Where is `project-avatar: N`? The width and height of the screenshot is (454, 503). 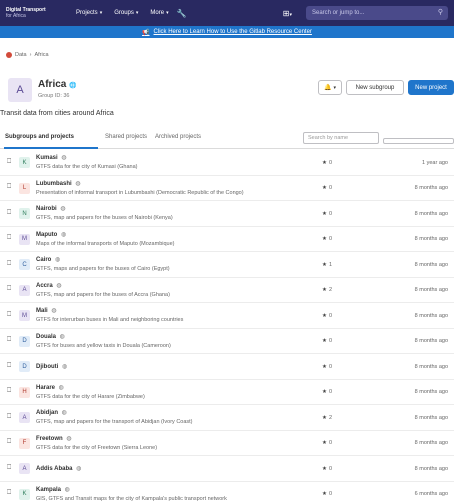 project-avatar: N is located at coordinates (24, 214).